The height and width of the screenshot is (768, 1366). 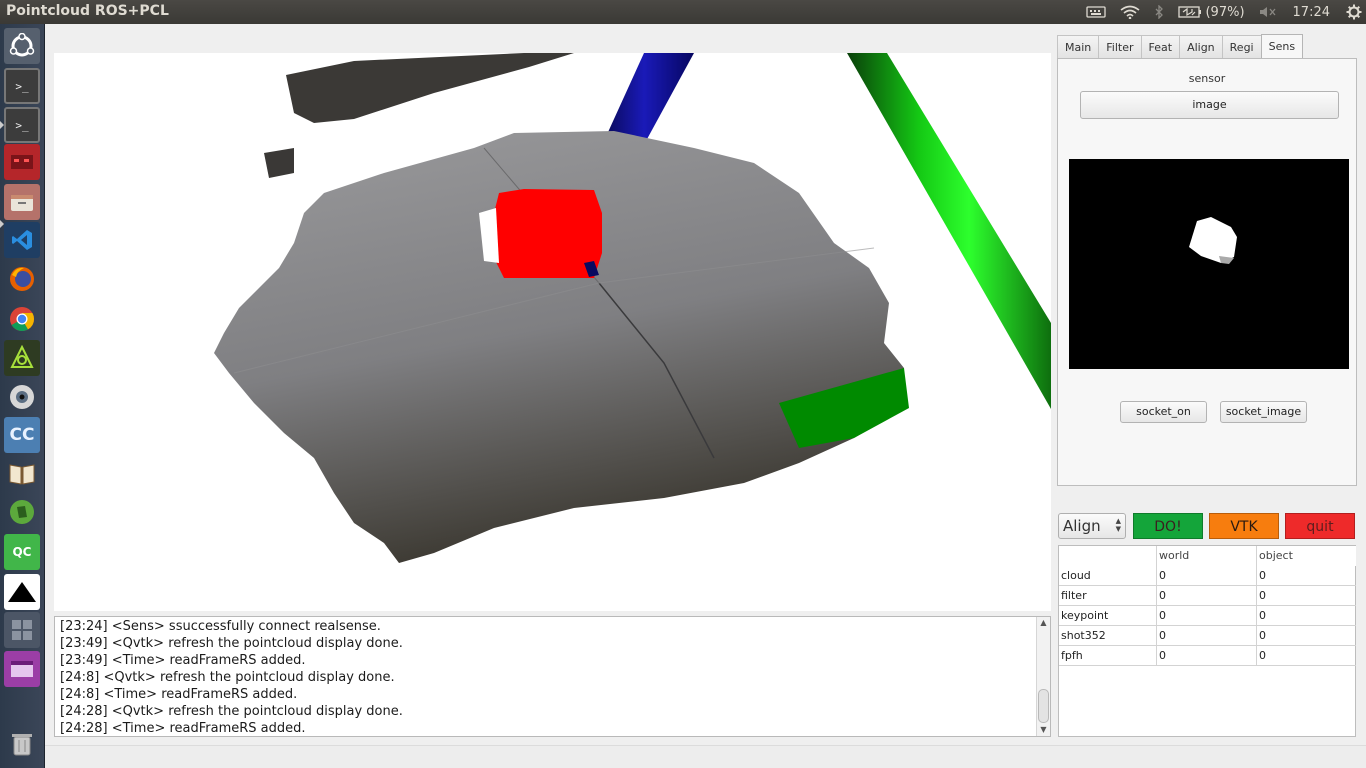 I want to click on bluetooth-icon, so click(x=1159, y=12).